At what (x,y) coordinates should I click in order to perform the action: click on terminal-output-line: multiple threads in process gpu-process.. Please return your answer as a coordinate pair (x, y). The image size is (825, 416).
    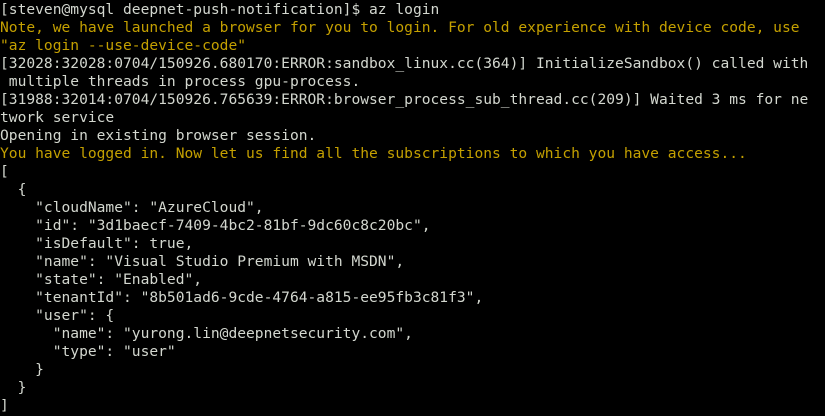
    Looking at the image, I should click on (180, 81).